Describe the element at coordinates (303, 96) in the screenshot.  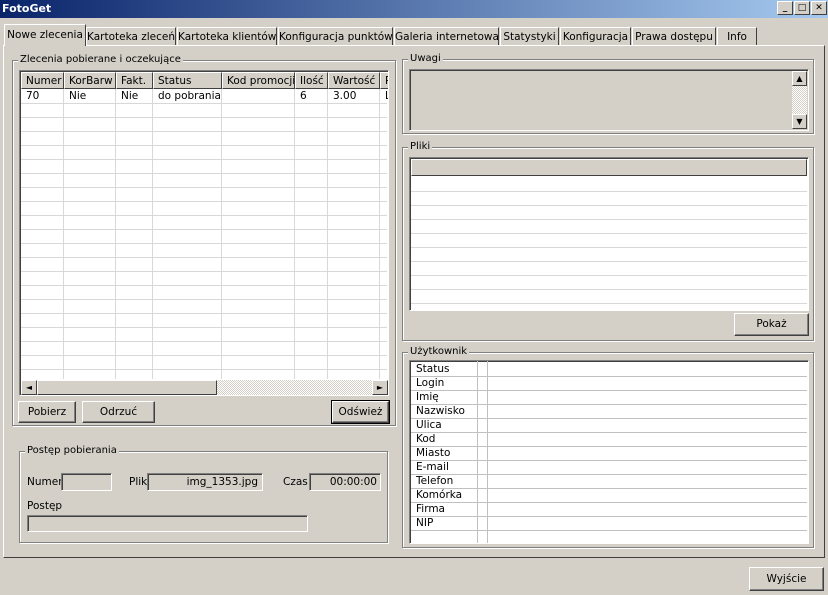
I see `cell-ilosc: 6` at that location.